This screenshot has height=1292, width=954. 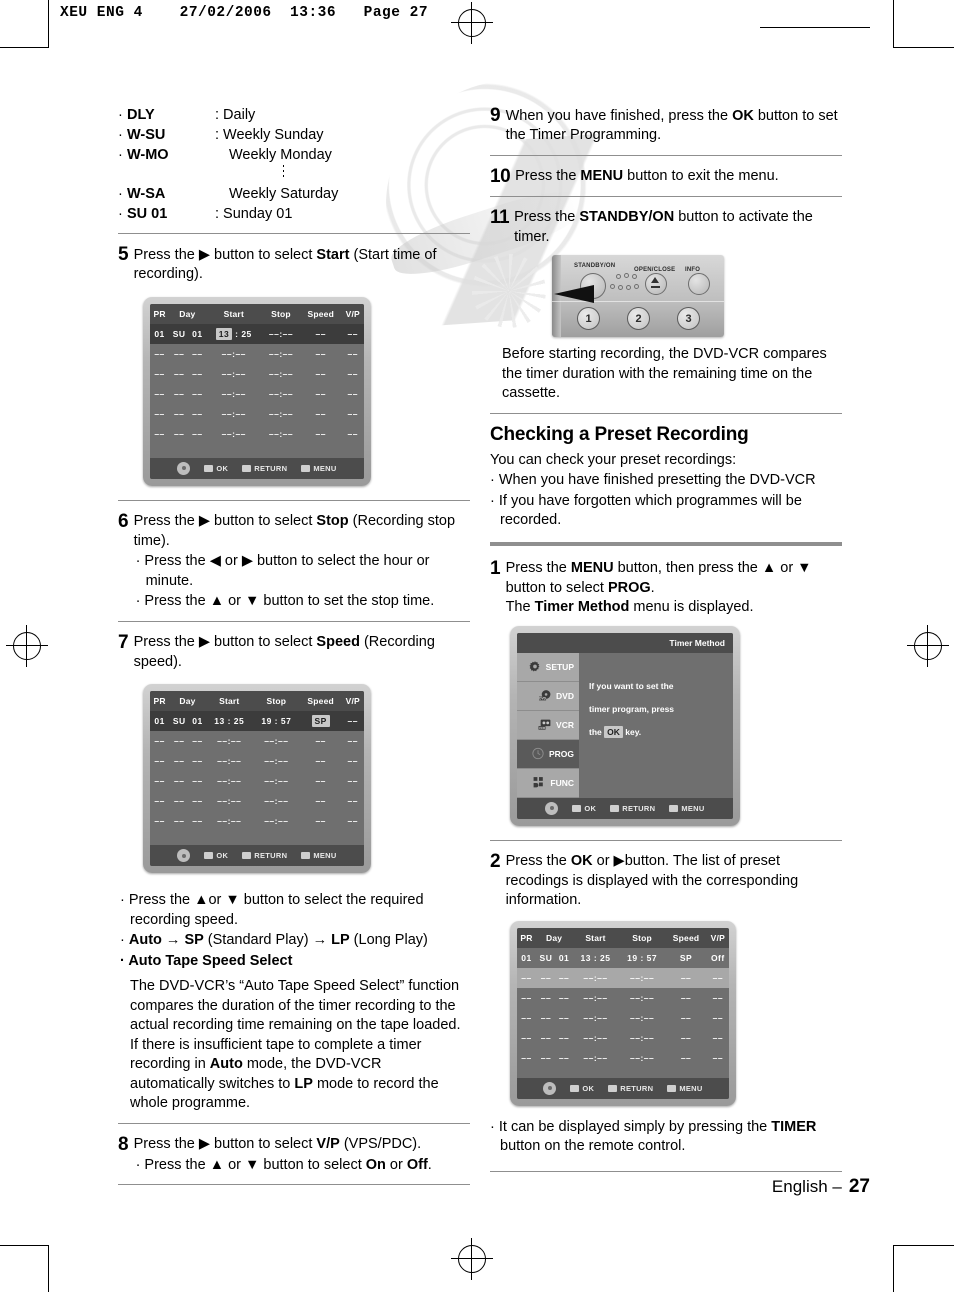 I want to click on page-footer: English – 27, so click(x=821, y=1187).